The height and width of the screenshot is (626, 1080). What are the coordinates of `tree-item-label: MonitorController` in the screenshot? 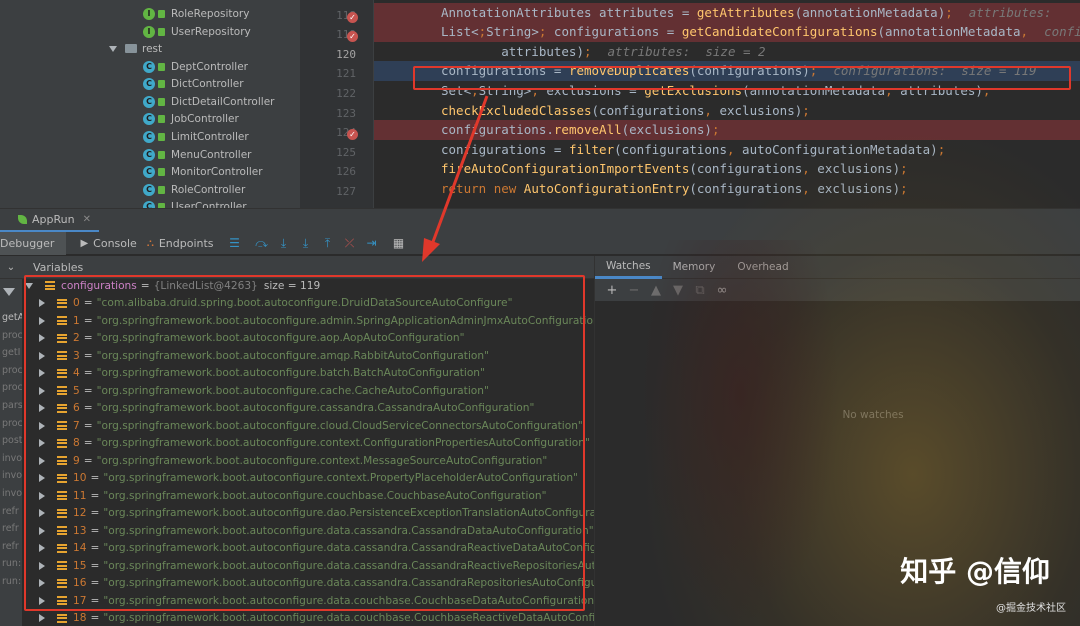 It's located at (217, 171).